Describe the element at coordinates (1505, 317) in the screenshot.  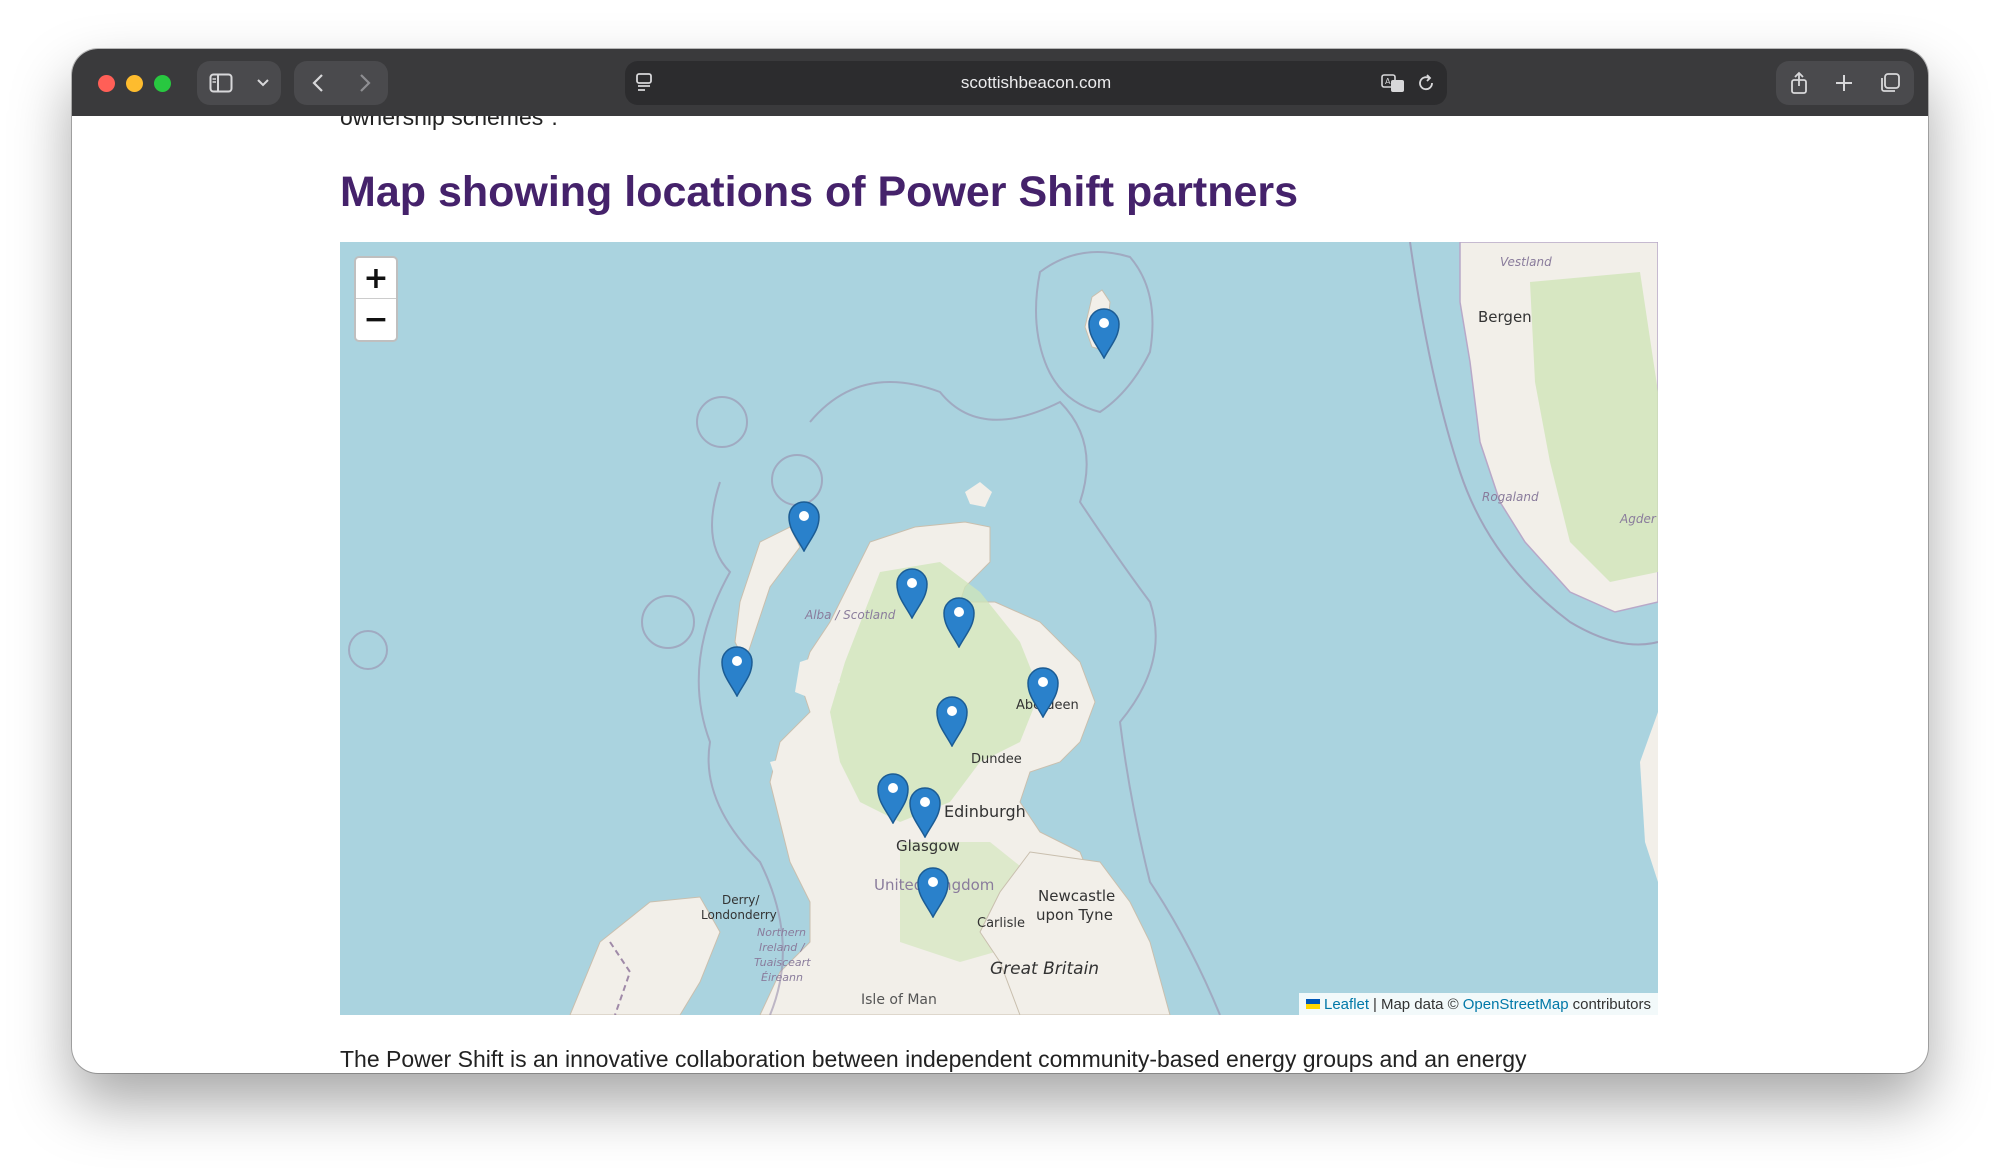
I see `map-label-bergen: Bergen` at that location.